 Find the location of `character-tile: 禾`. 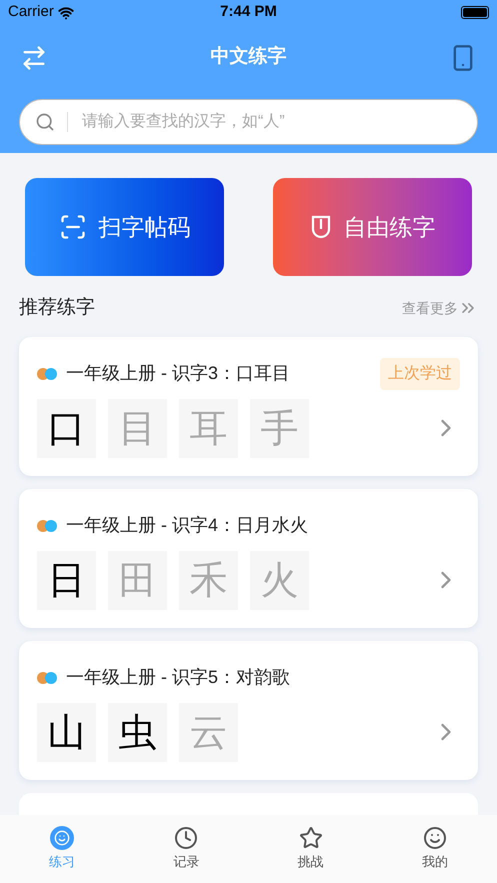

character-tile: 禾 is located at coordinates (208, 580).